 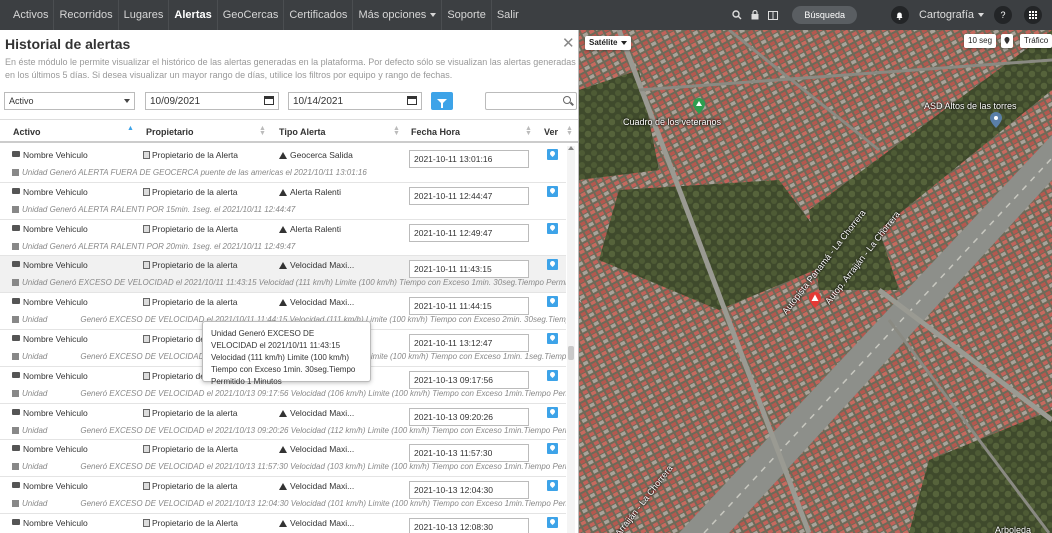 What do you see at coordinates (316, 228) in the screenshot?
I see `alert-type: Alerta Ralenti` at bounding box center [316, 228].